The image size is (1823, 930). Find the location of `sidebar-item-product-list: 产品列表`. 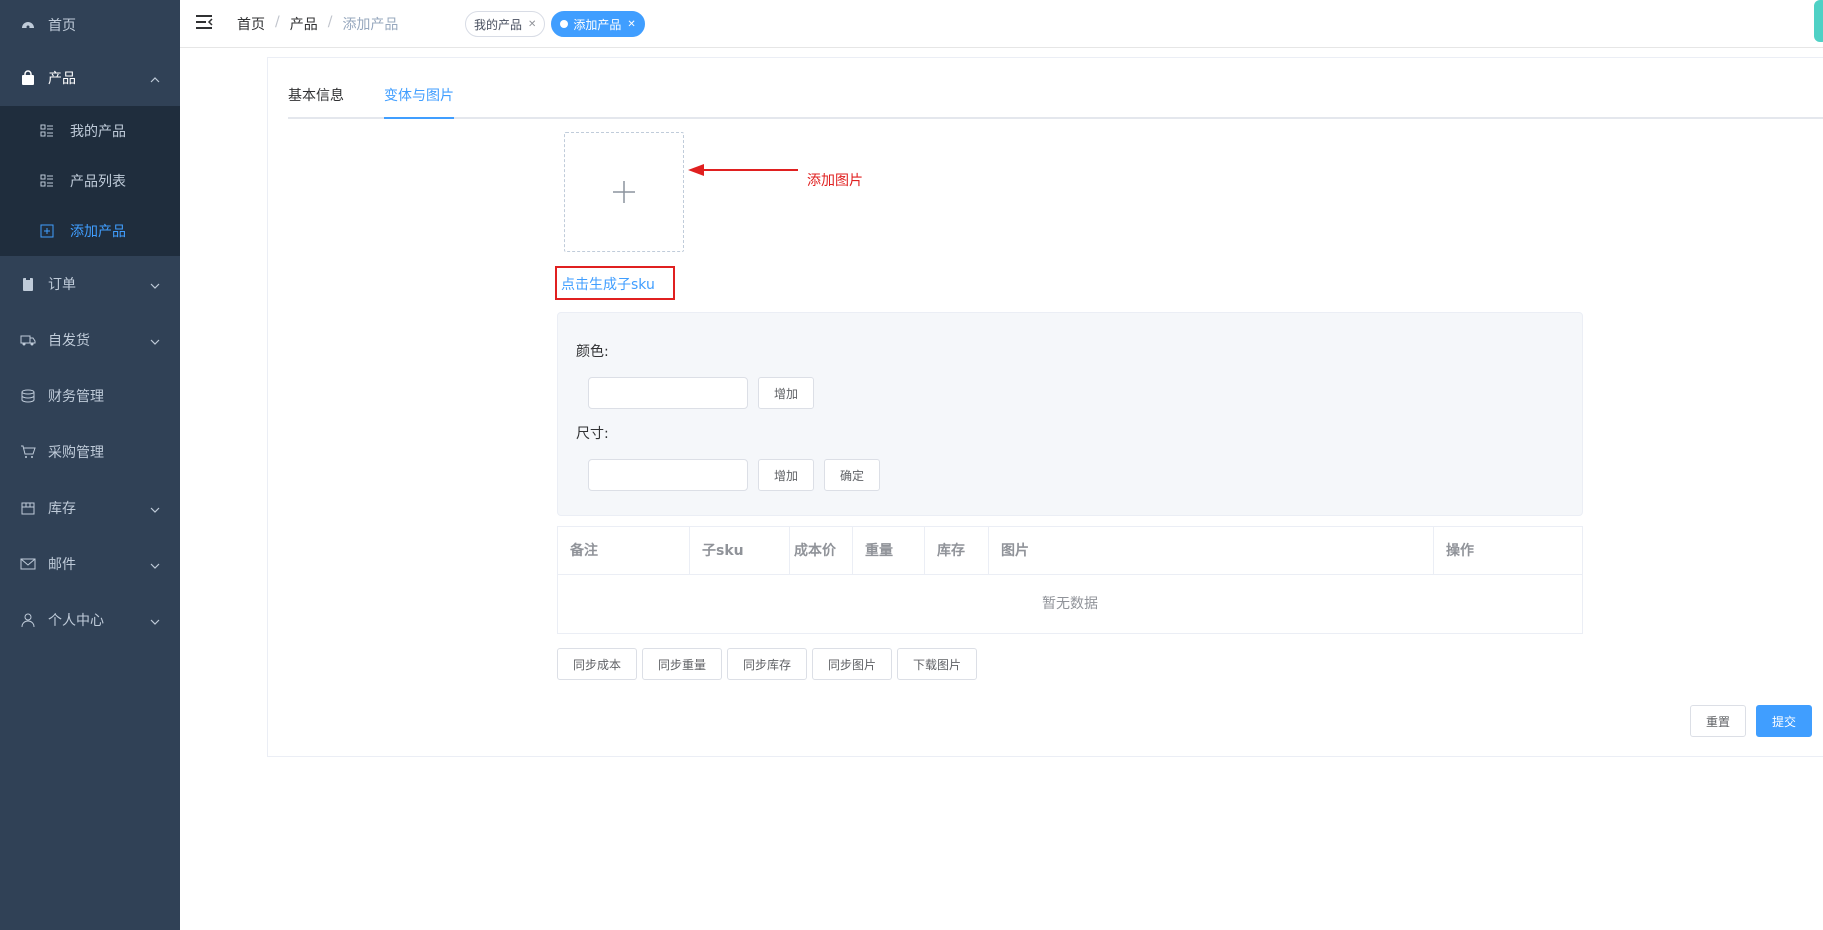

sidebar-item-product-list: 产品列表 is located at coordinates (90, 181).